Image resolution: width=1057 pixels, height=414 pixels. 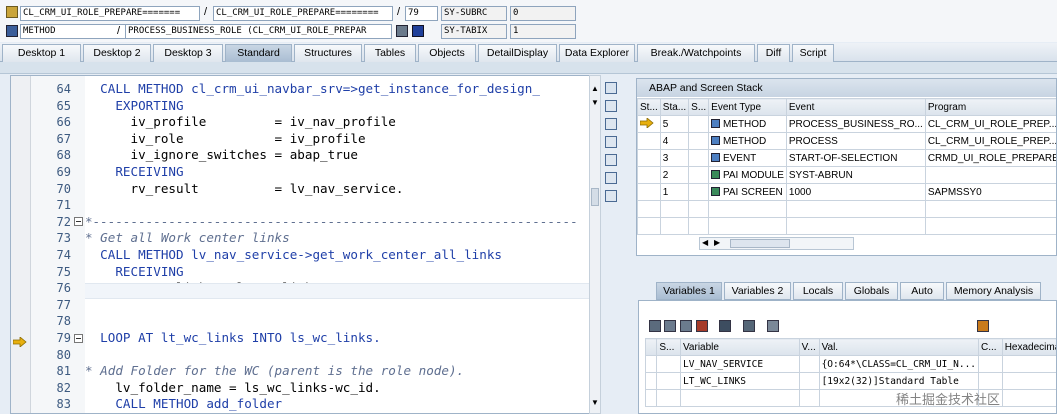 I want to click on code-line: * Get all Work center links, so click(x=187, y=238).